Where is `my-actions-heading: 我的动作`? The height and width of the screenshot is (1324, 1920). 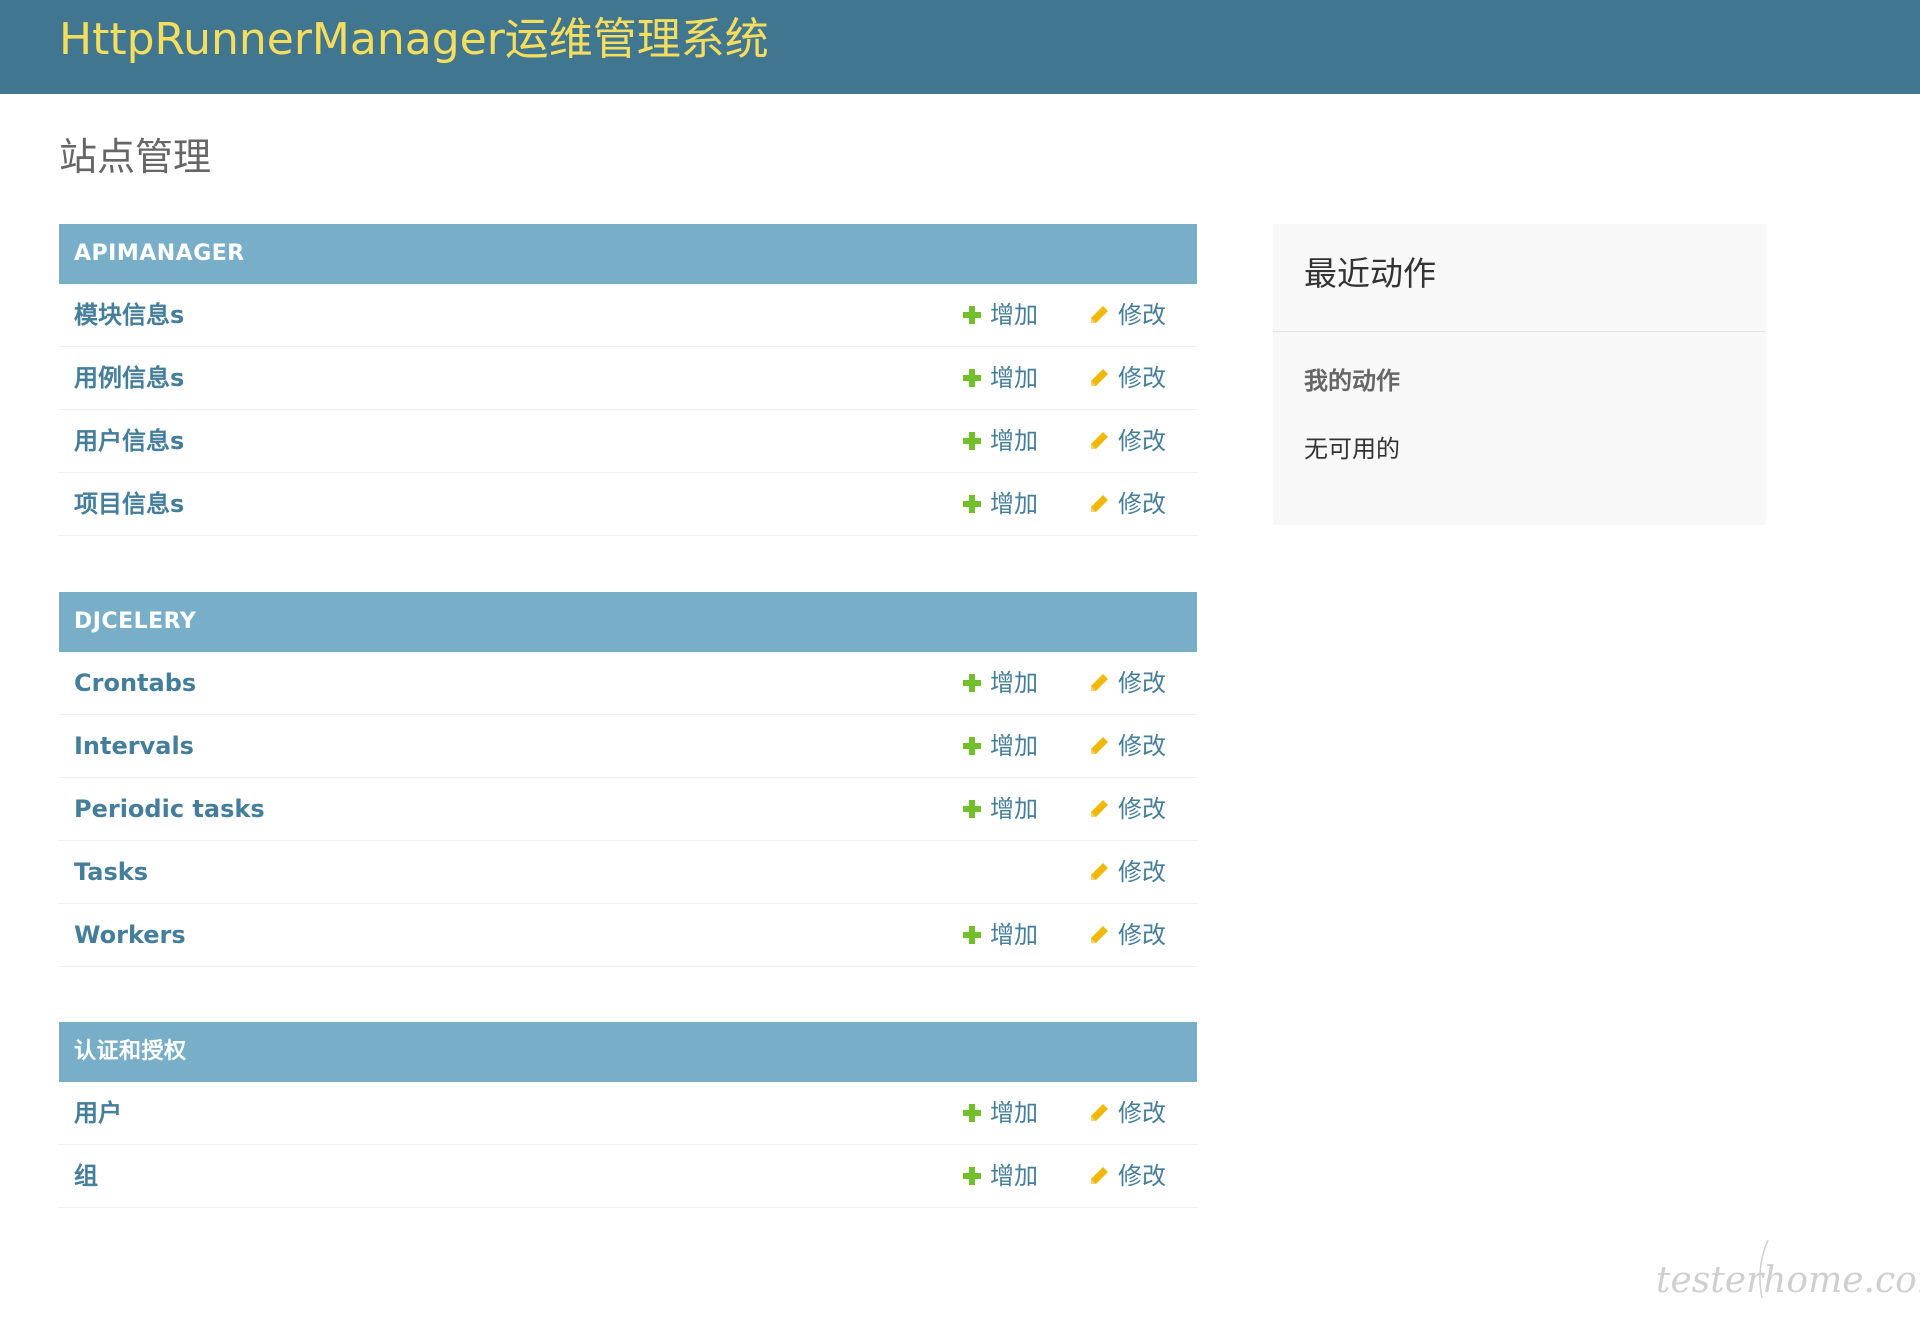 my-actions-heading: 我的动作 is located at coordinates (1352, 381).